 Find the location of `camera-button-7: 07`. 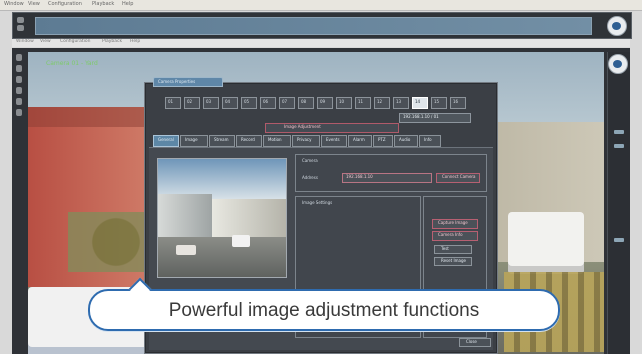

camera-button-7: 07 is located at coordinates (287, 103).